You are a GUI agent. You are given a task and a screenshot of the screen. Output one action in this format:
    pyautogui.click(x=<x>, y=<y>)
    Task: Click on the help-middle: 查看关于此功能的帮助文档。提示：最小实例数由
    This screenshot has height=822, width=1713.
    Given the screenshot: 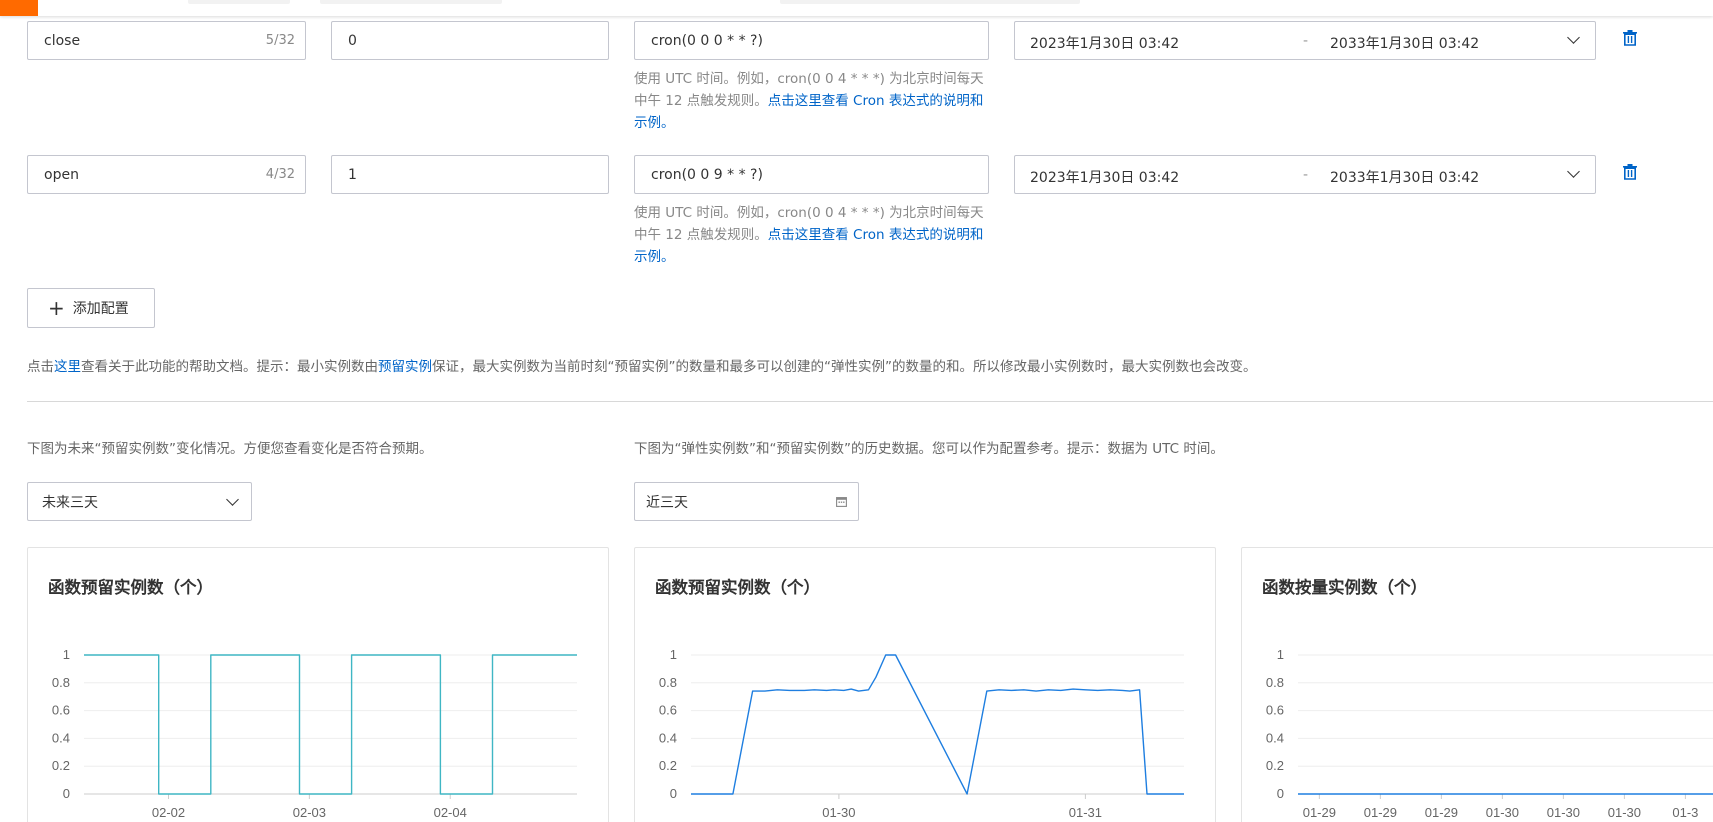 What is the action you would take?
    pyautogui.click(x=229, y=367)
    